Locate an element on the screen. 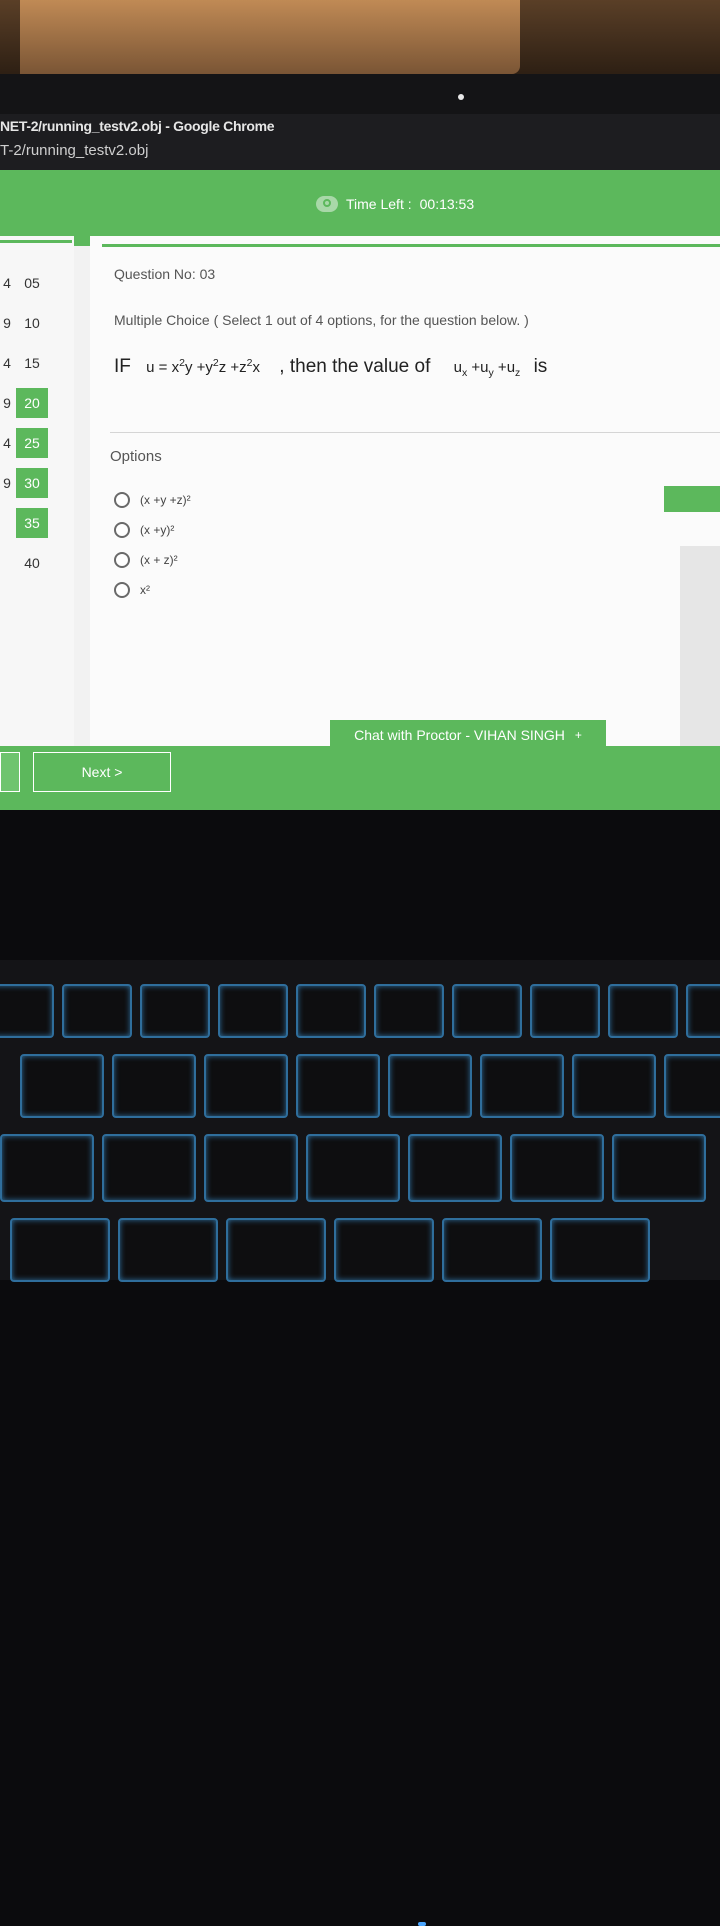  palette-item: 4 15 is located at coordinates (20, 363).